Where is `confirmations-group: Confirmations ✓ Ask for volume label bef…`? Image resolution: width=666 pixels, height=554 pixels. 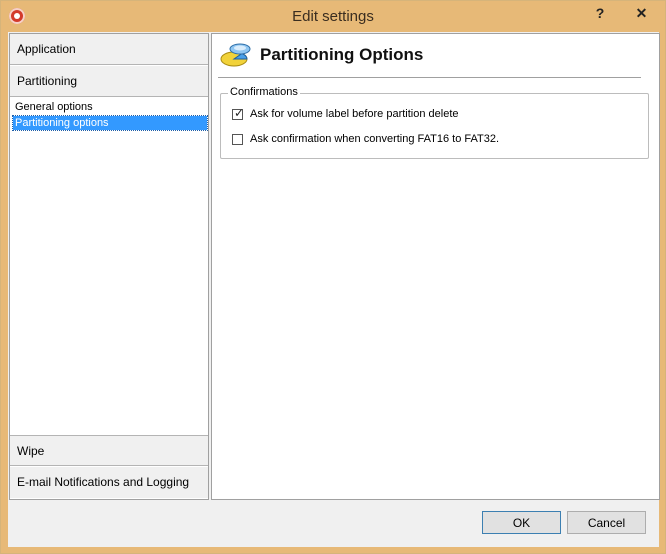
confirmations-group: Confirmations ✓ Ask for volume label bef… is located at coordinates (434, 122).